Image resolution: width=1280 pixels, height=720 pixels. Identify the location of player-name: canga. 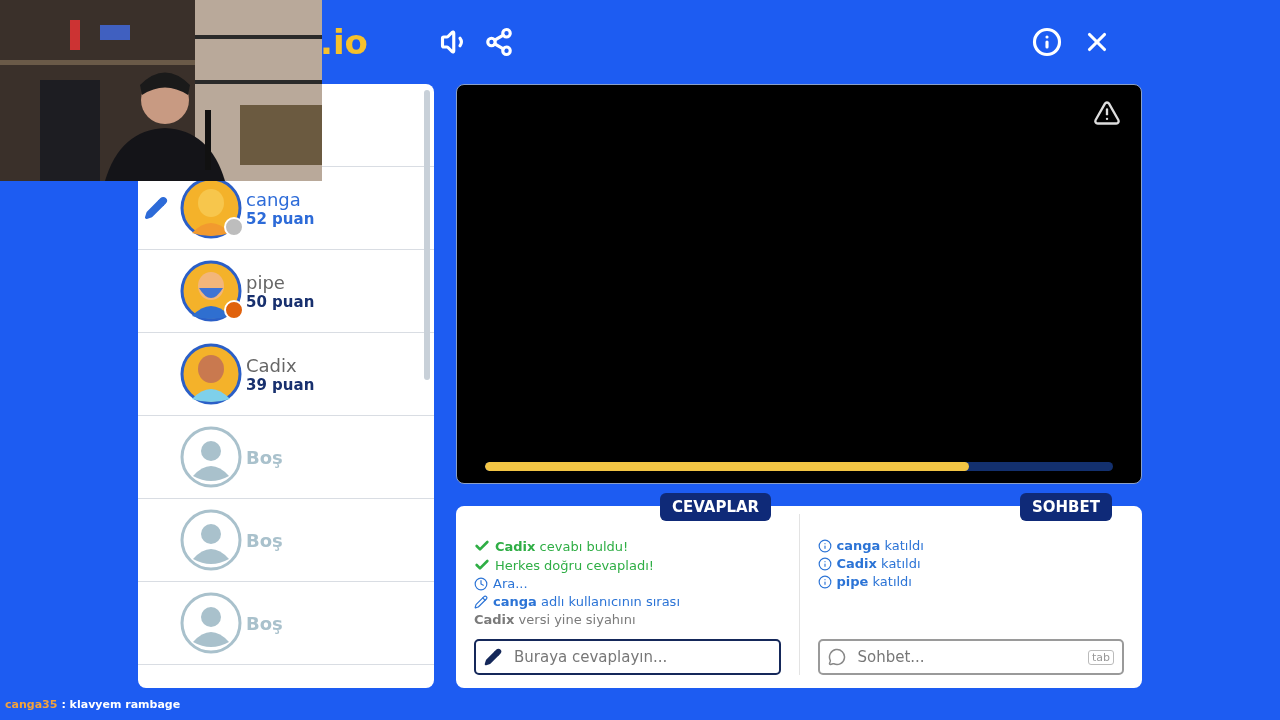
(274, 199).